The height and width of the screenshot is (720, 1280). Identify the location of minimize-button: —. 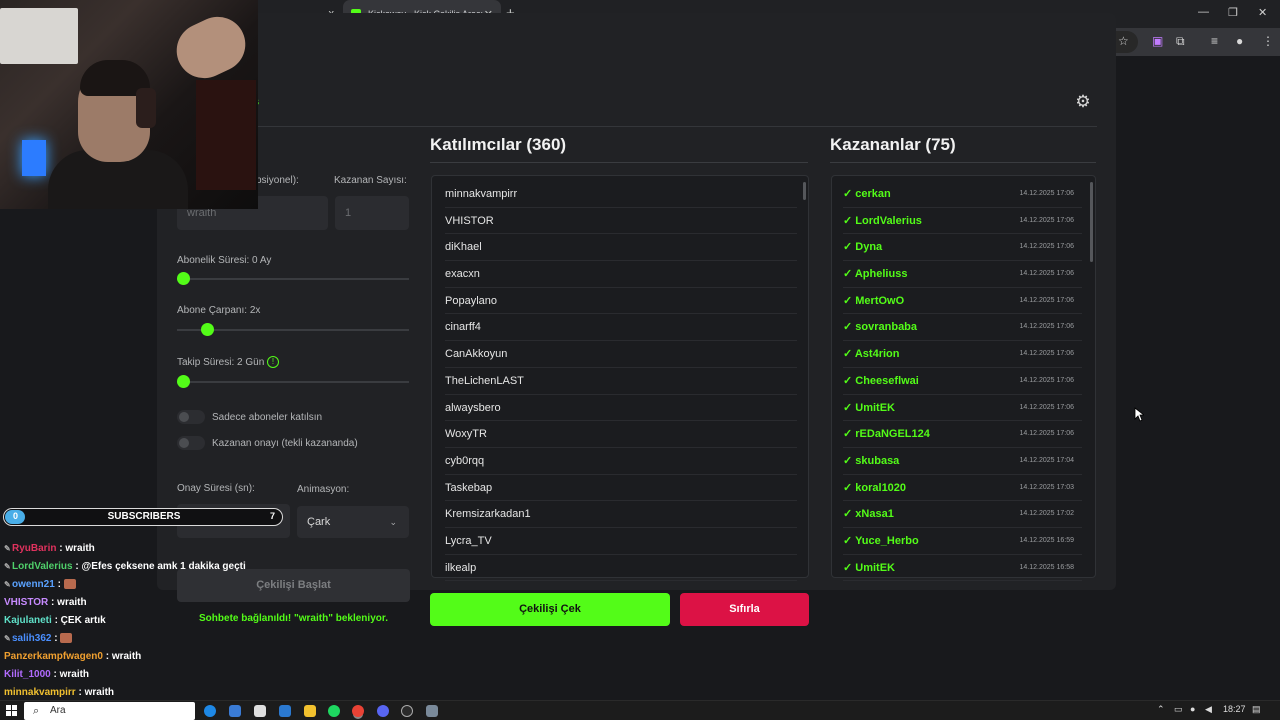
(1203, 12).